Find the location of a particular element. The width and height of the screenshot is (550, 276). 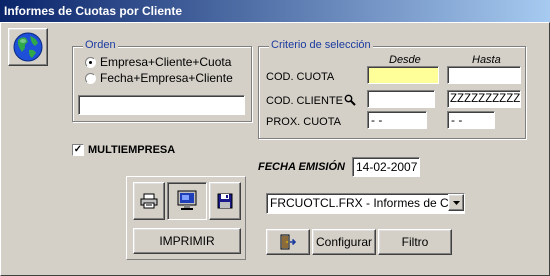

fecha-emision-input: 14-02-2007 is located at coordinates (386, 167).